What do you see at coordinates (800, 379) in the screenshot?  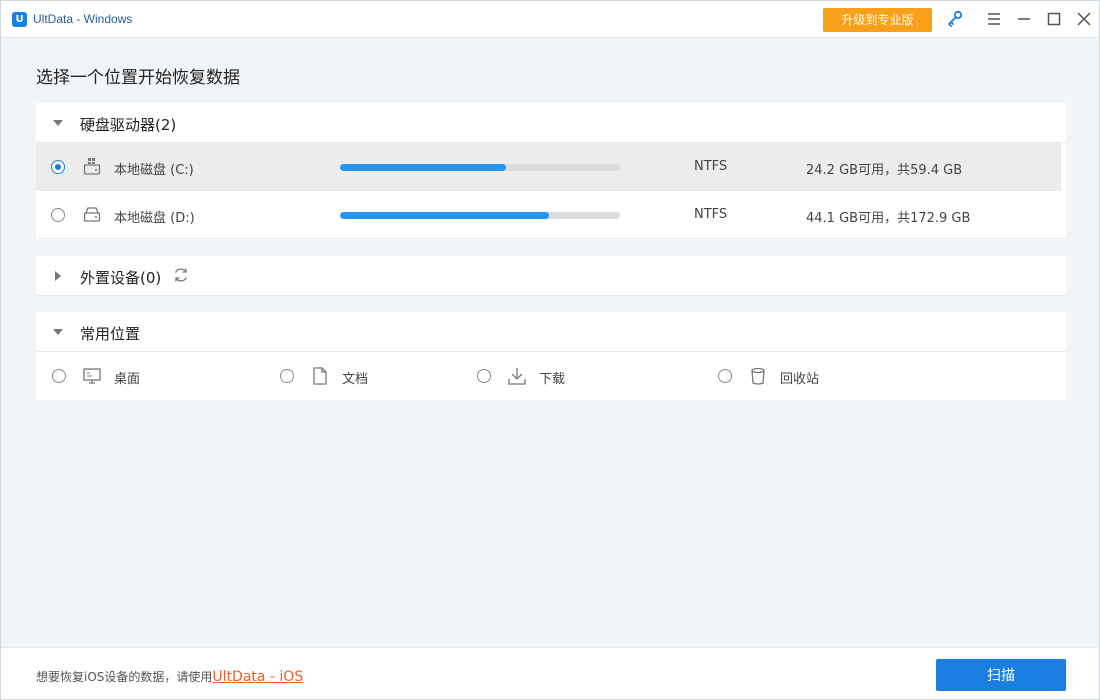 I see `location-label: 回收站` at bounding box center [800, 379].